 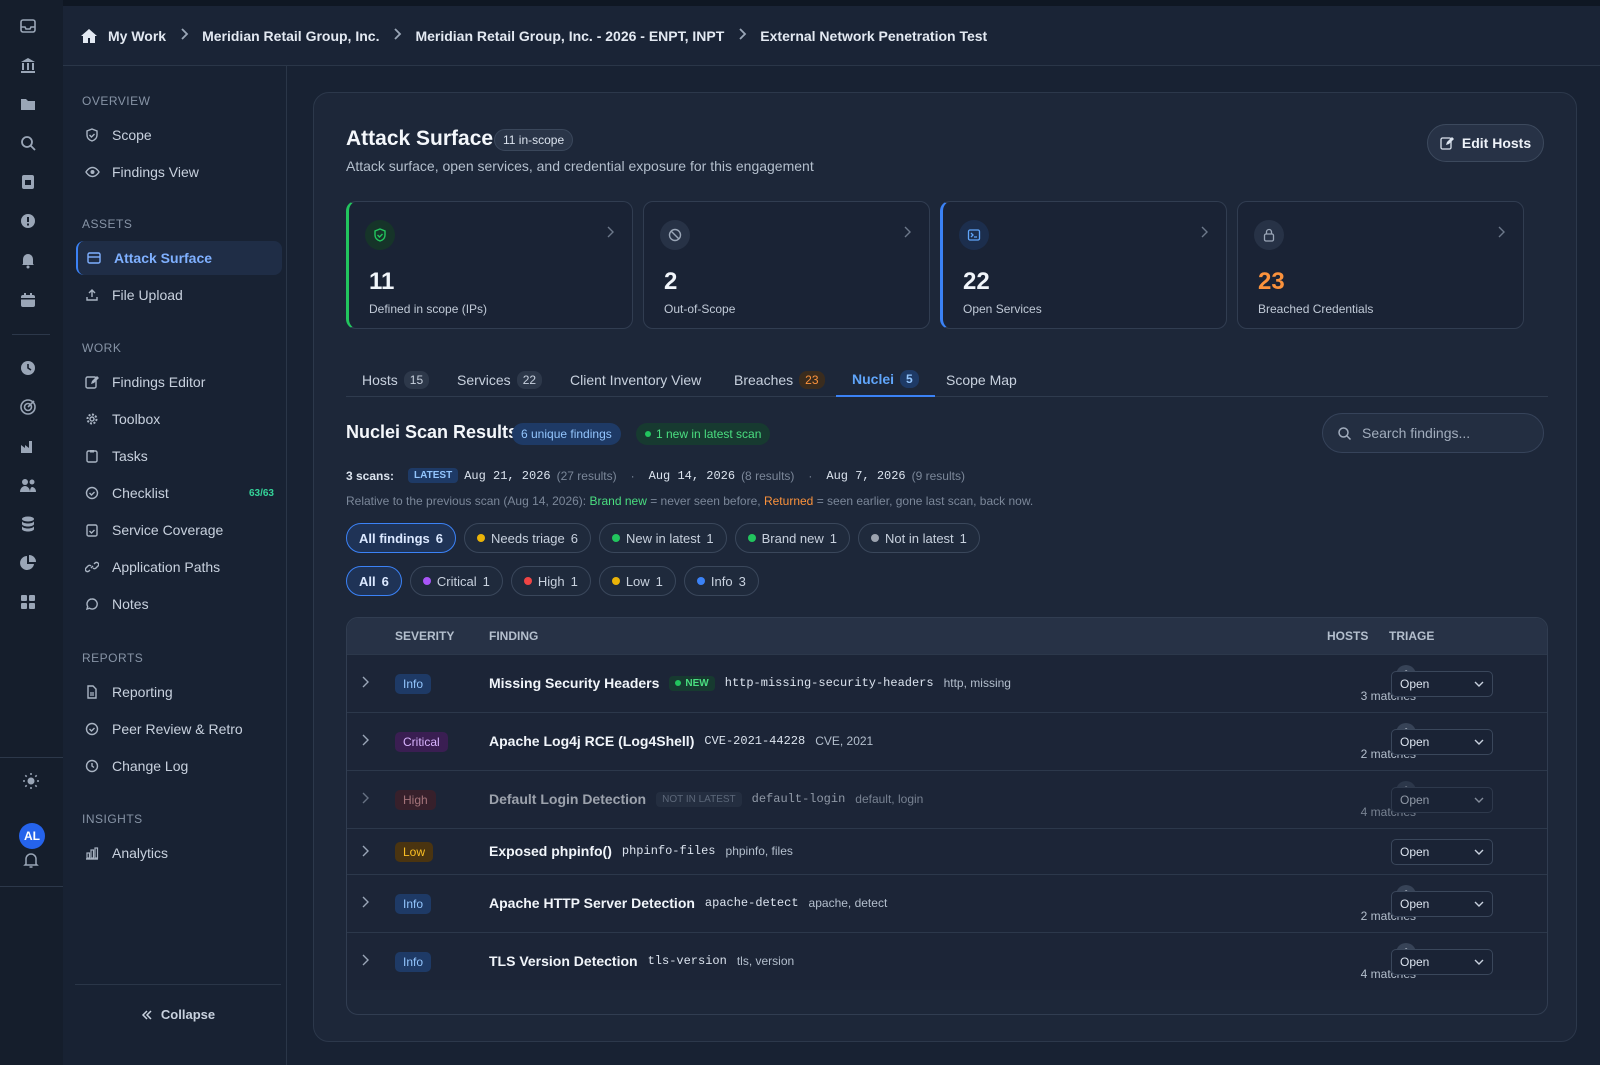 I want to click on collapse-button: Collapse, so click(x=178, y=1014).